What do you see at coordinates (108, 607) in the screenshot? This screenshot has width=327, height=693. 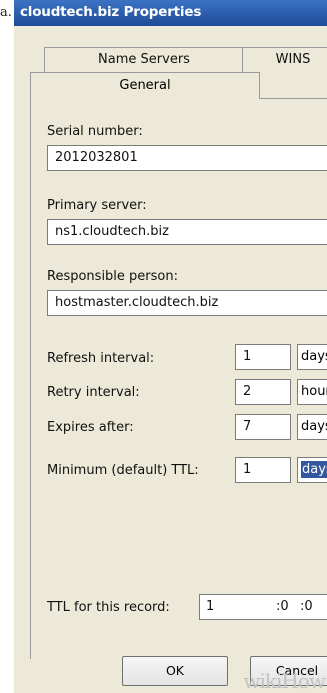 I see `record-ttl-label: TTL for this record:` at bounding box center [108, 607].